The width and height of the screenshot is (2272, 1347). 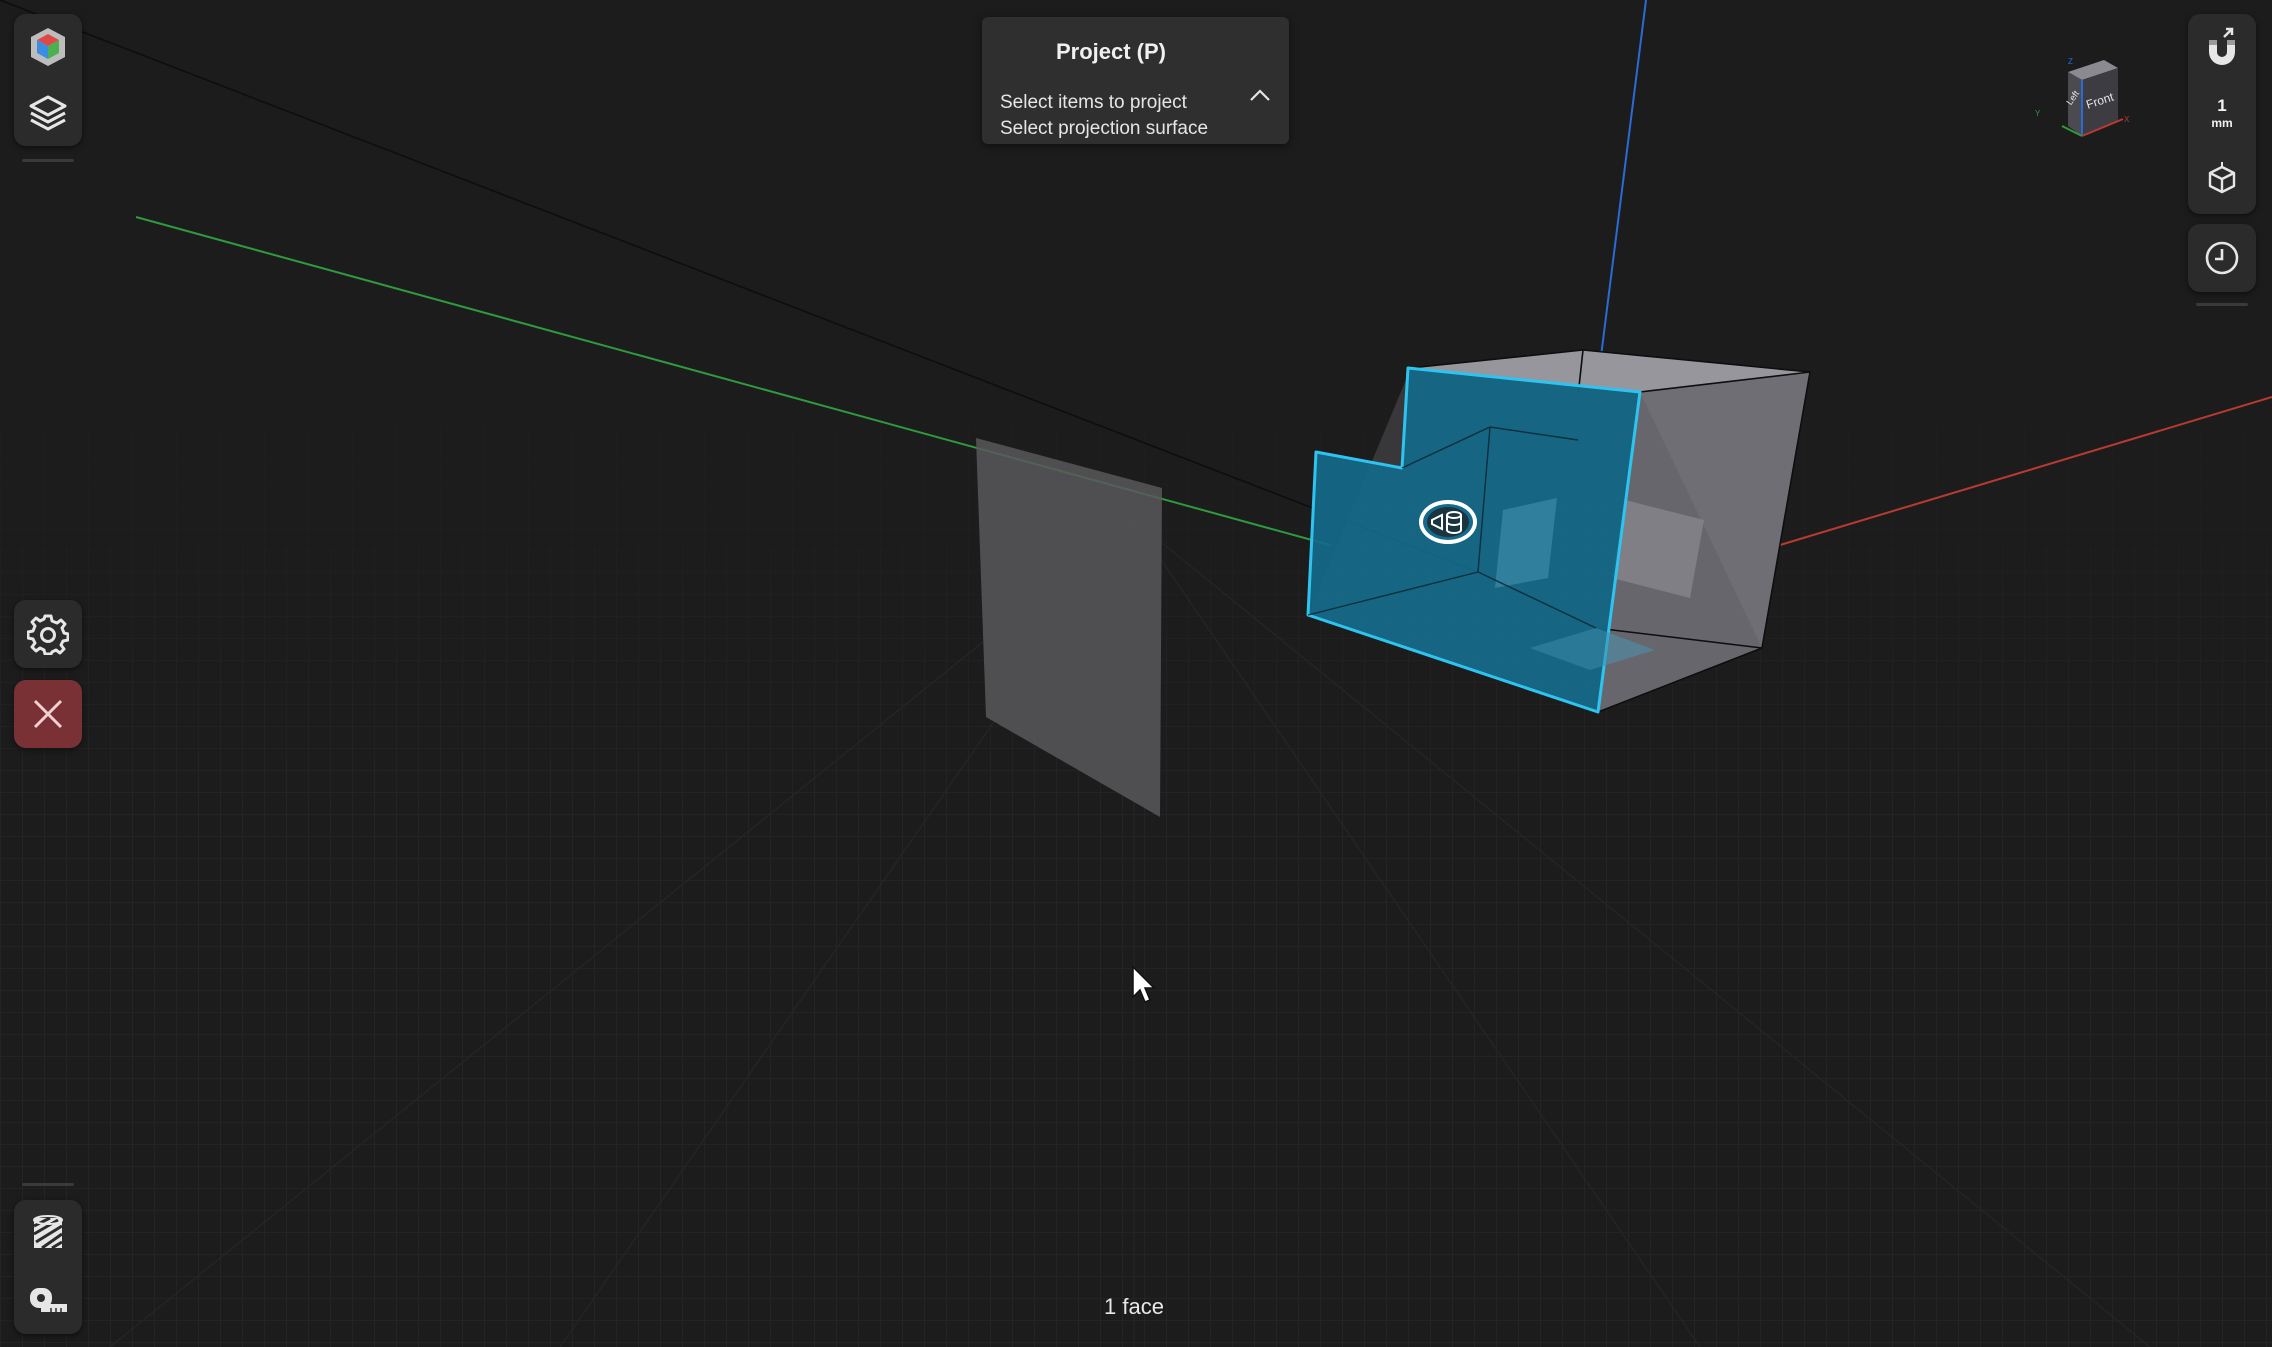 I want to click on selection-status: 1 face, so click(x=1134, y=1306).